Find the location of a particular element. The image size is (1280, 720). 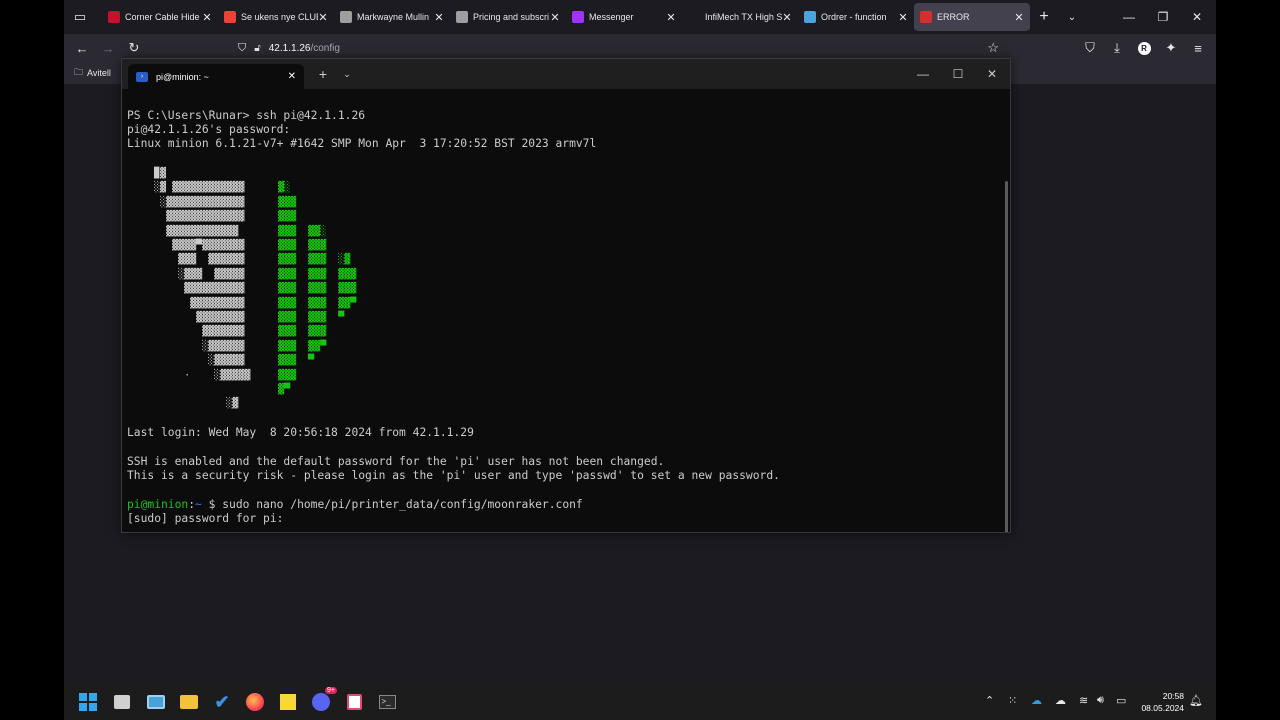

url-host: 42.1.1.26 is located at coordinates (289, 48).